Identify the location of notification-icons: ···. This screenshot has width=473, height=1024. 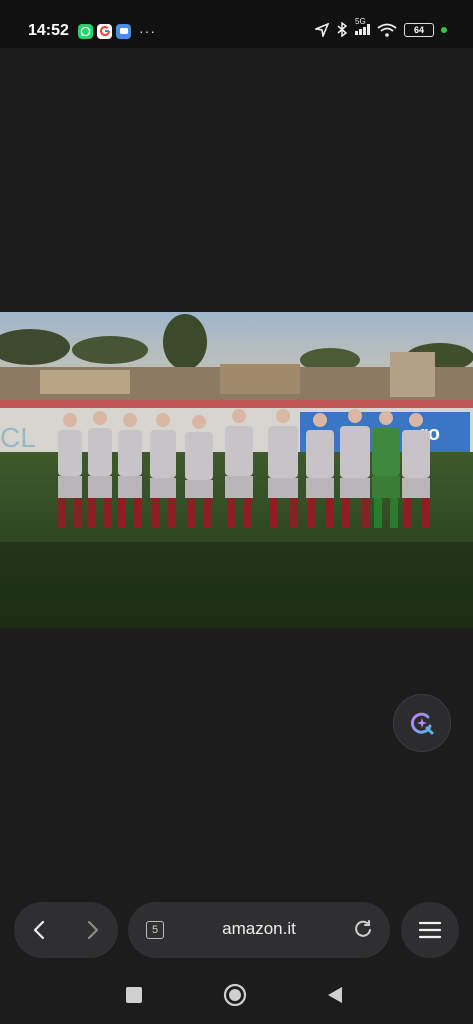
(117, 31).